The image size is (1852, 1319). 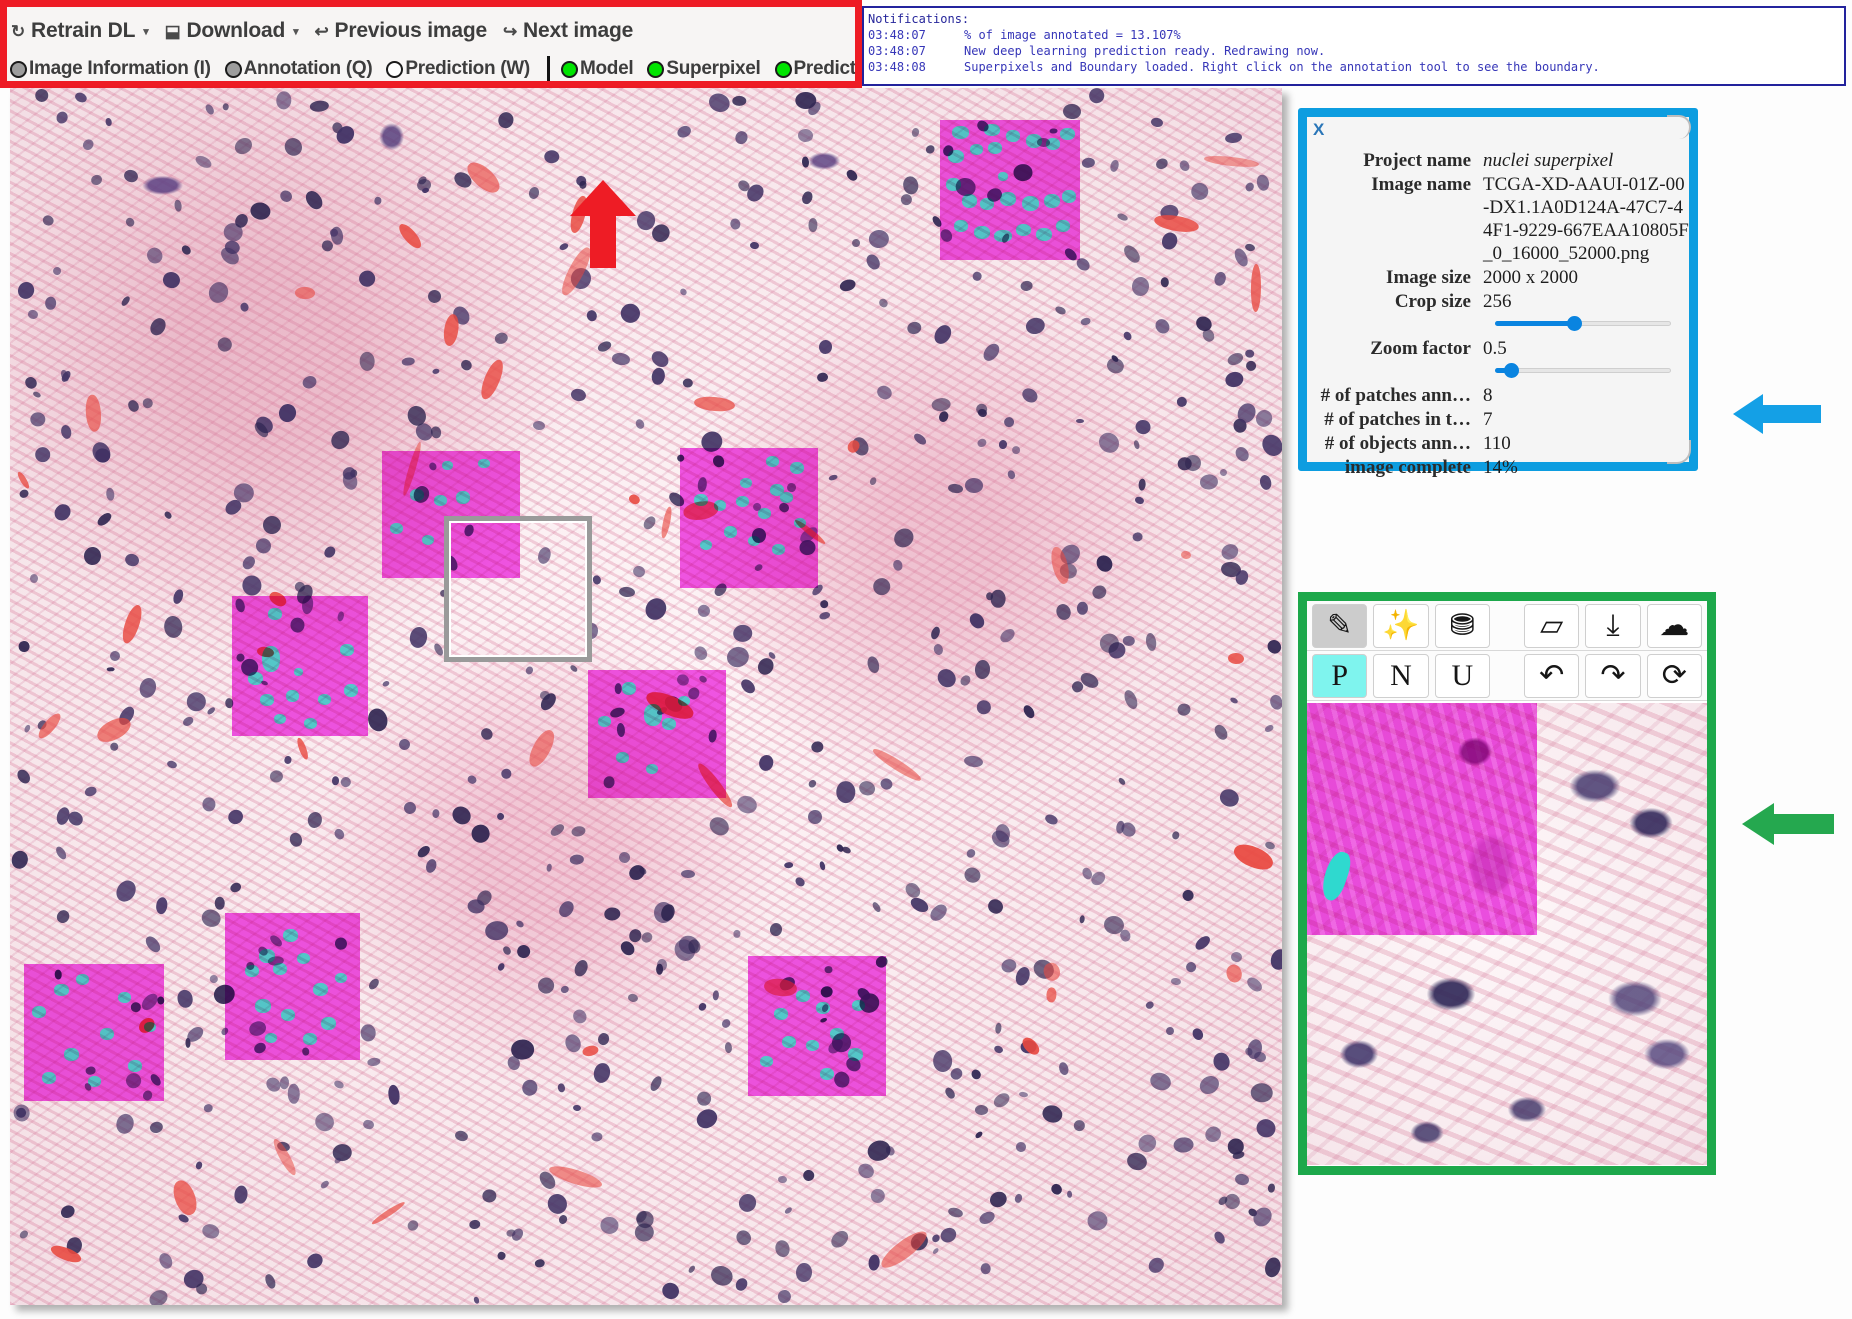 I want to click on undo-icon: ↶, so click(x=1551, y=675).